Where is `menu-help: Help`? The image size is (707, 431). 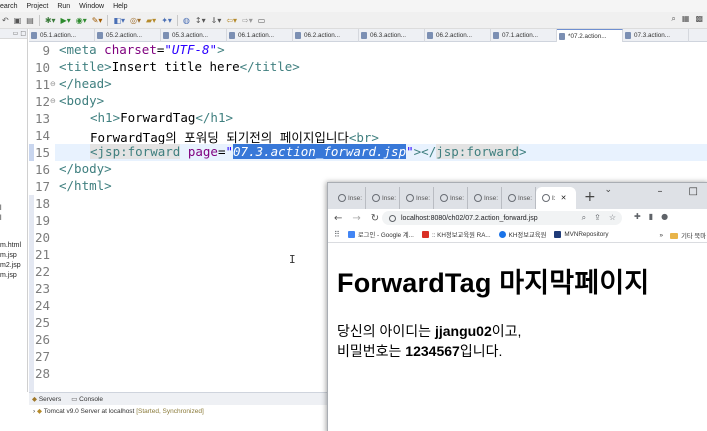 menu-help: Help is located at coordinates (120, 6).